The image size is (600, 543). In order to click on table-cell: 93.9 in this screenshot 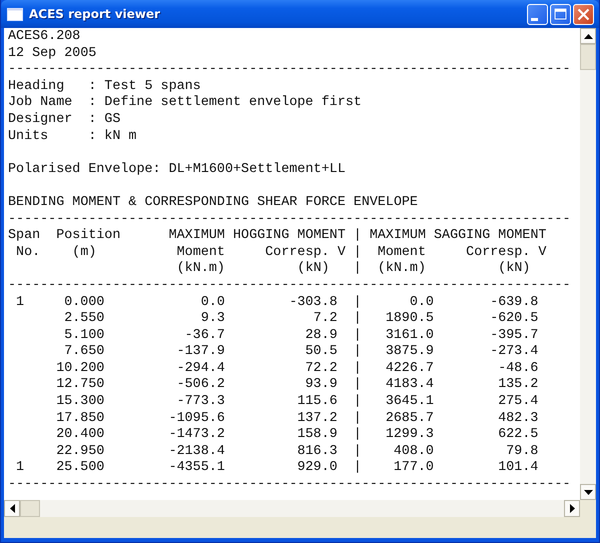, I will do `click(321, 385)`.